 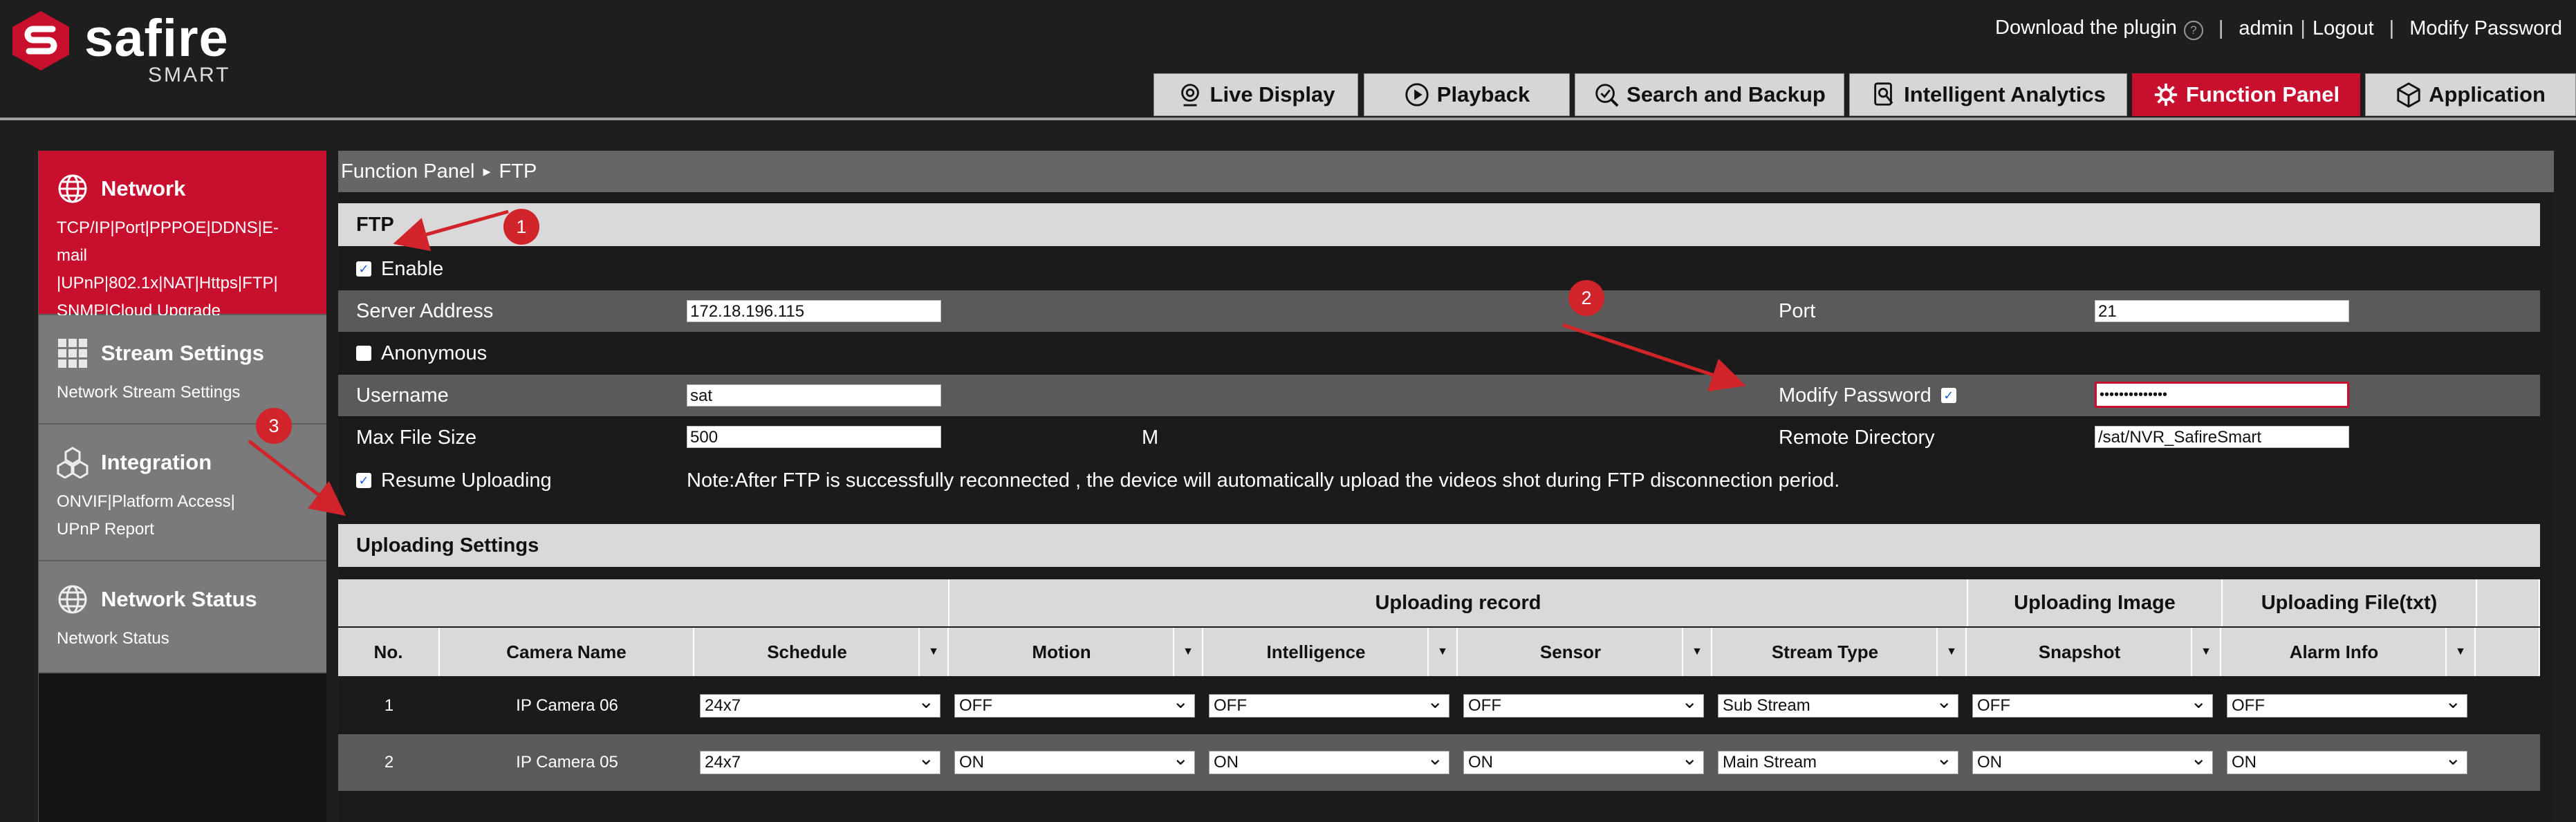 What do you see at coordinates (1417, 95) in the screenshot?
I see `play-icon` at bounding box center [1417, 95].